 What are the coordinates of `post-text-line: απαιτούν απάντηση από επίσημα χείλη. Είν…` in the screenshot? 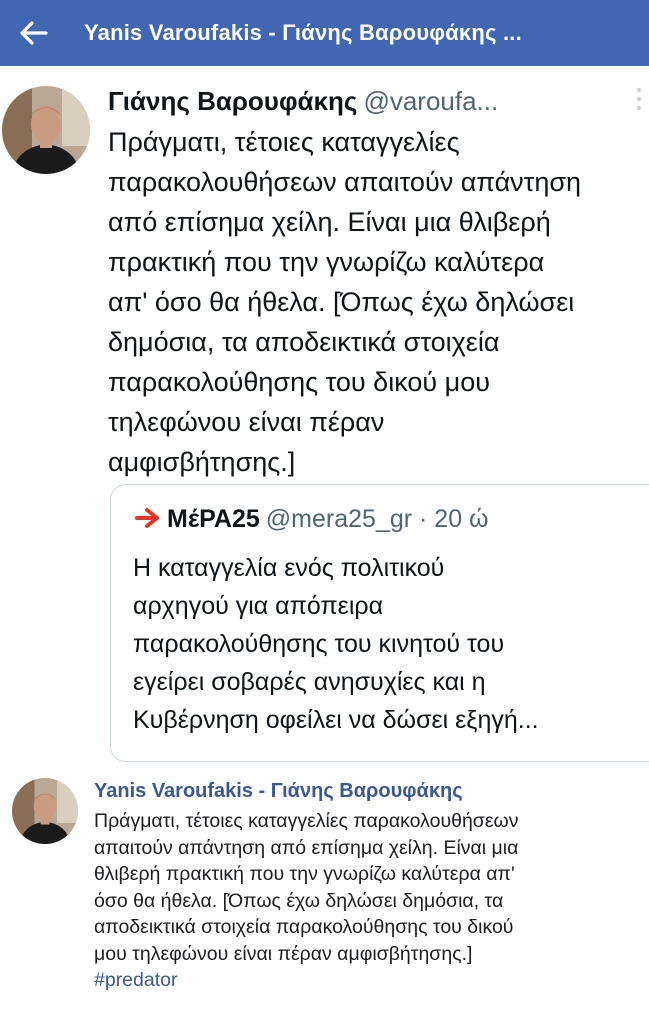 It's located at (306, 847).